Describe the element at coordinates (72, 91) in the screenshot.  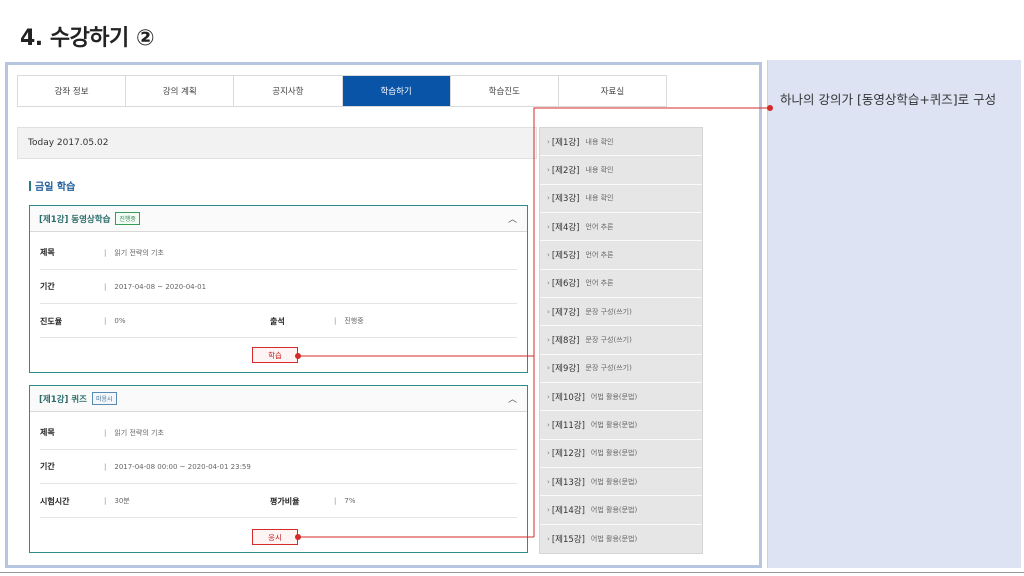
I see `tab-course-info: 강좌 정보` at that location.